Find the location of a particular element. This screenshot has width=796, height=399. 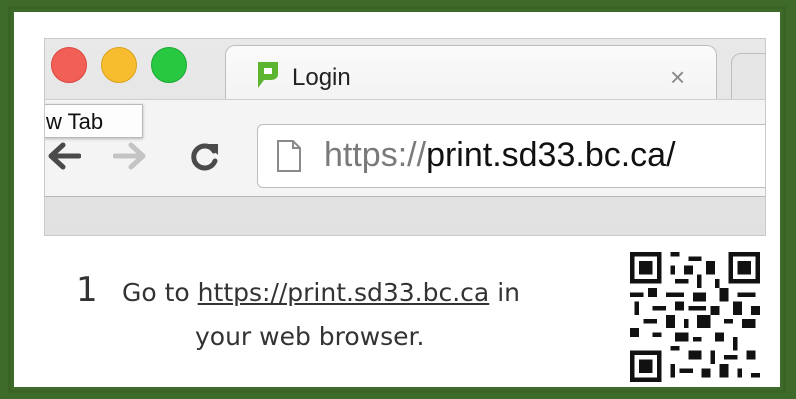

window-maximize-button is located at coordinates (169, 65).